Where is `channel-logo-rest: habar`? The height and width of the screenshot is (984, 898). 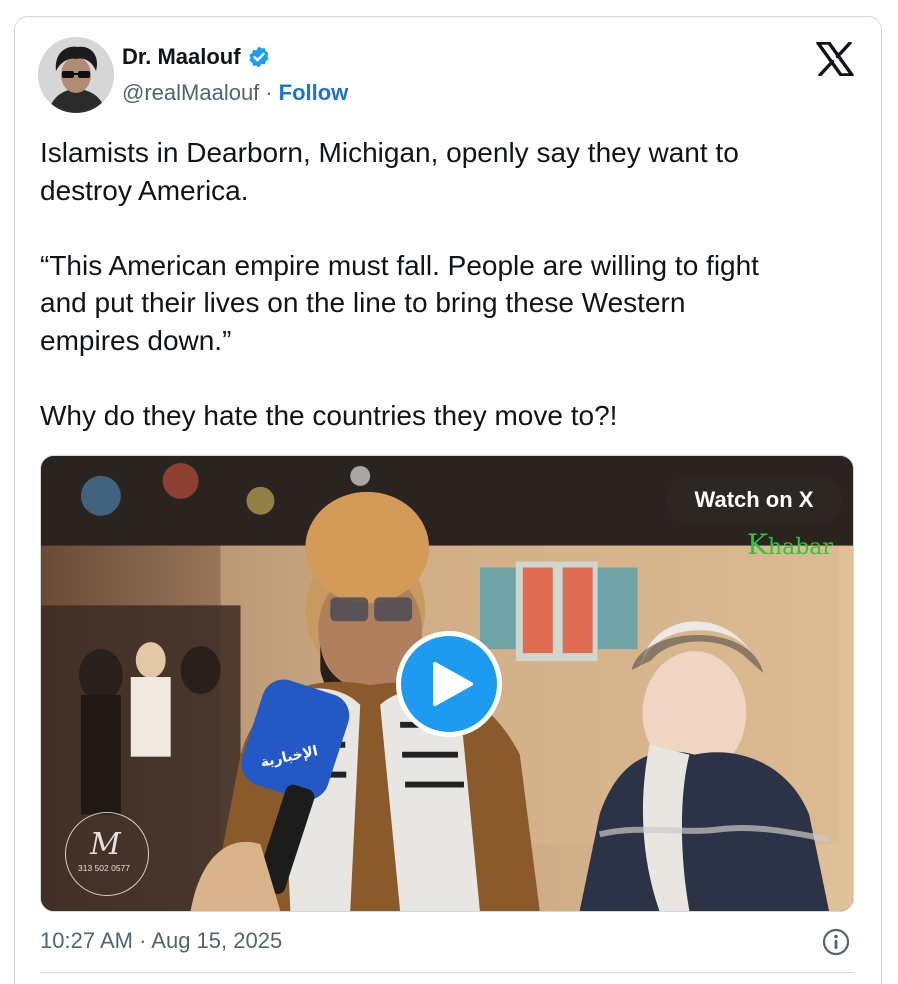
channel-logo-rest: habar is located at coordinates (800, 547).